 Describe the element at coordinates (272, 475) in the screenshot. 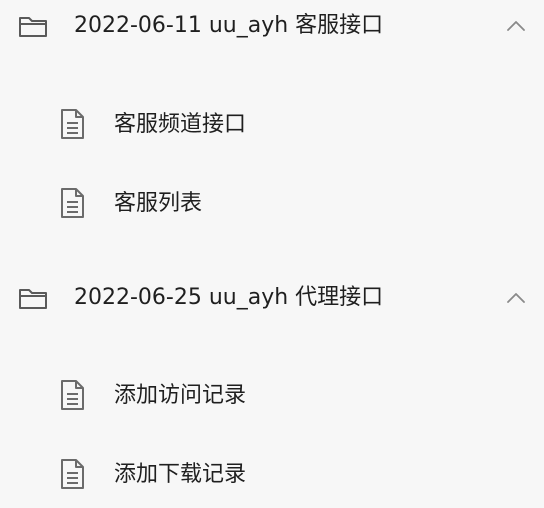

I see `tree-item-add-download-record: 添加下载记录` at that location.